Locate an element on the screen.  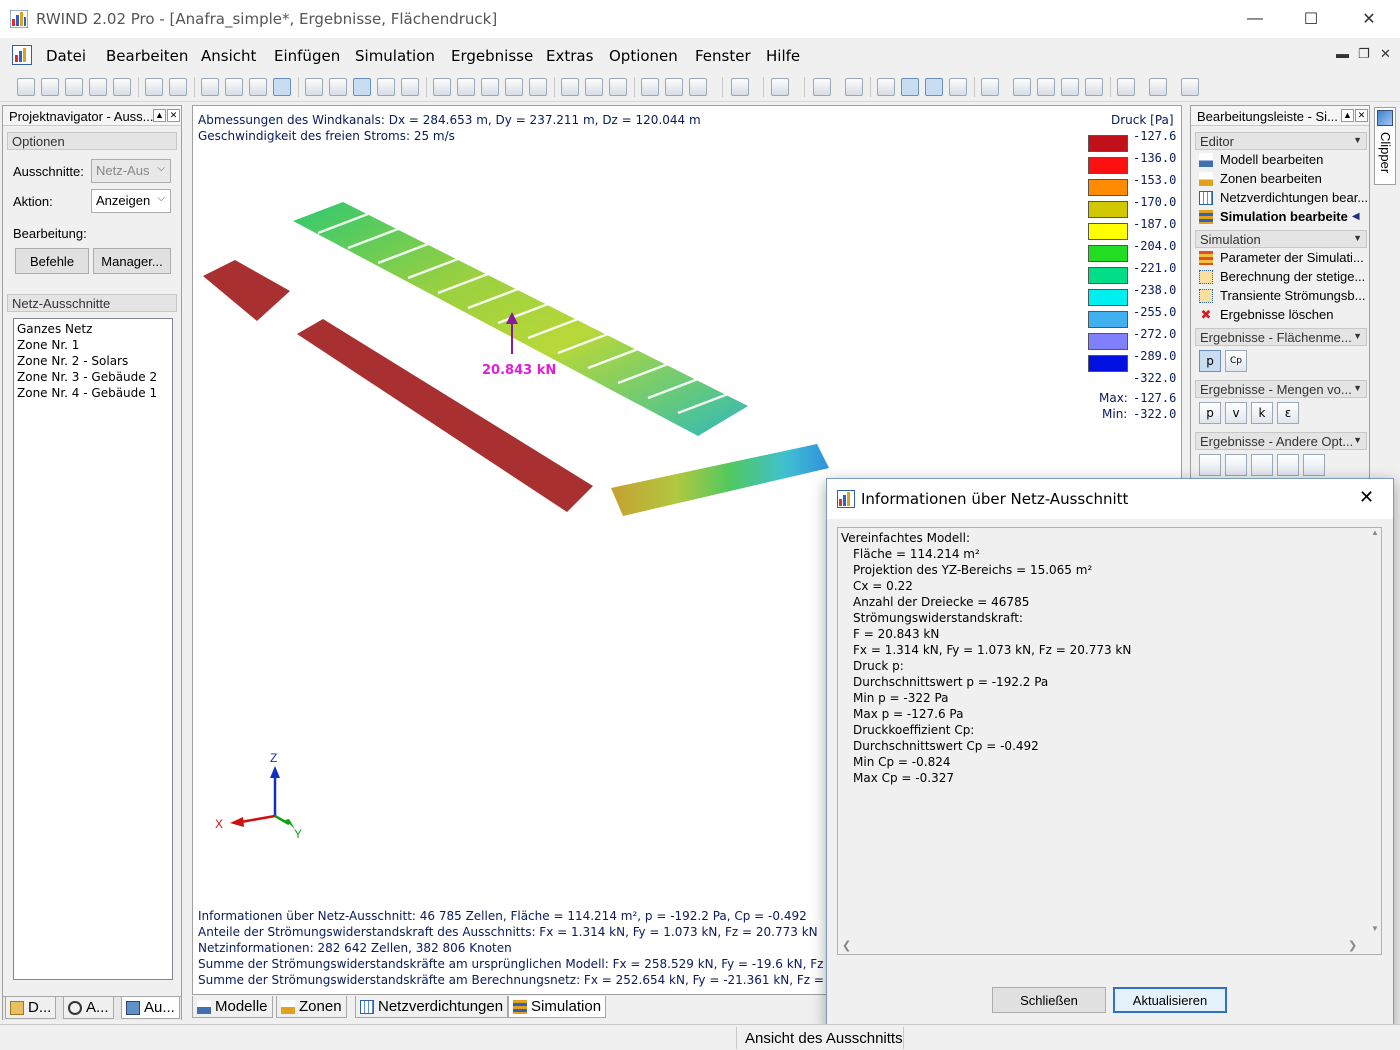
graph-icon is located at coordinates (1262, 465).